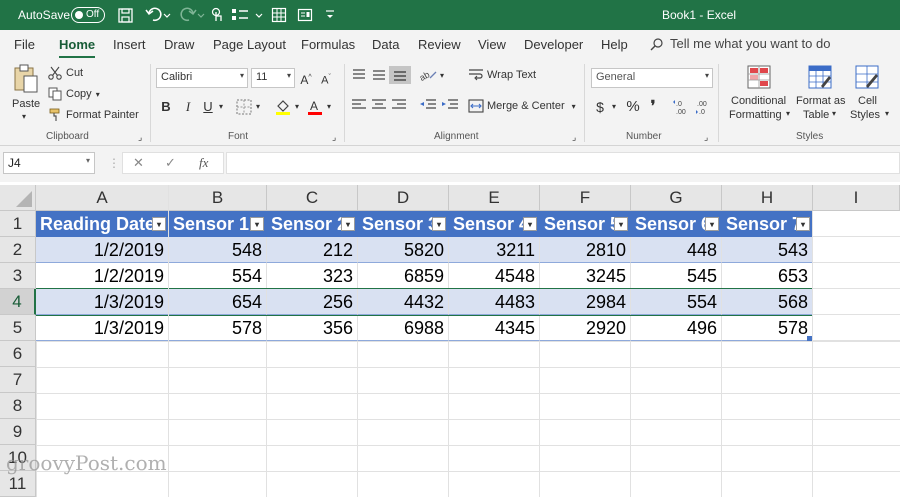 The width and height of the screenshot is (900, 497). Describe the element at coordinates (359, 105) in the screenshot. I see `align-left-icon` at that location.